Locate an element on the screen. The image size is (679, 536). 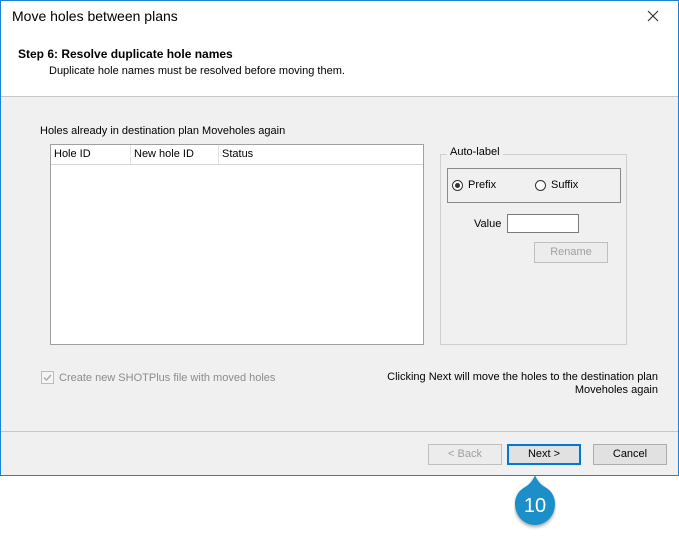
list-header: Hole ID New hole ID Status is located at coordinates (237, 155).